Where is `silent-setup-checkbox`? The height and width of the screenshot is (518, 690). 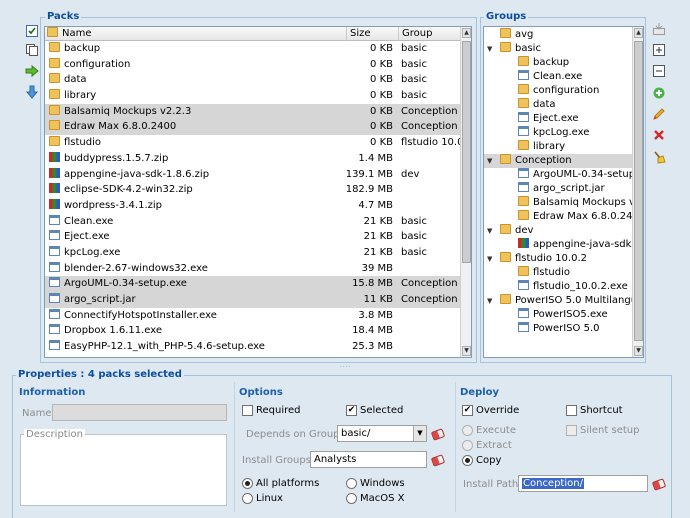 silent-setup-checkbox is located at coordinates (571, 430).